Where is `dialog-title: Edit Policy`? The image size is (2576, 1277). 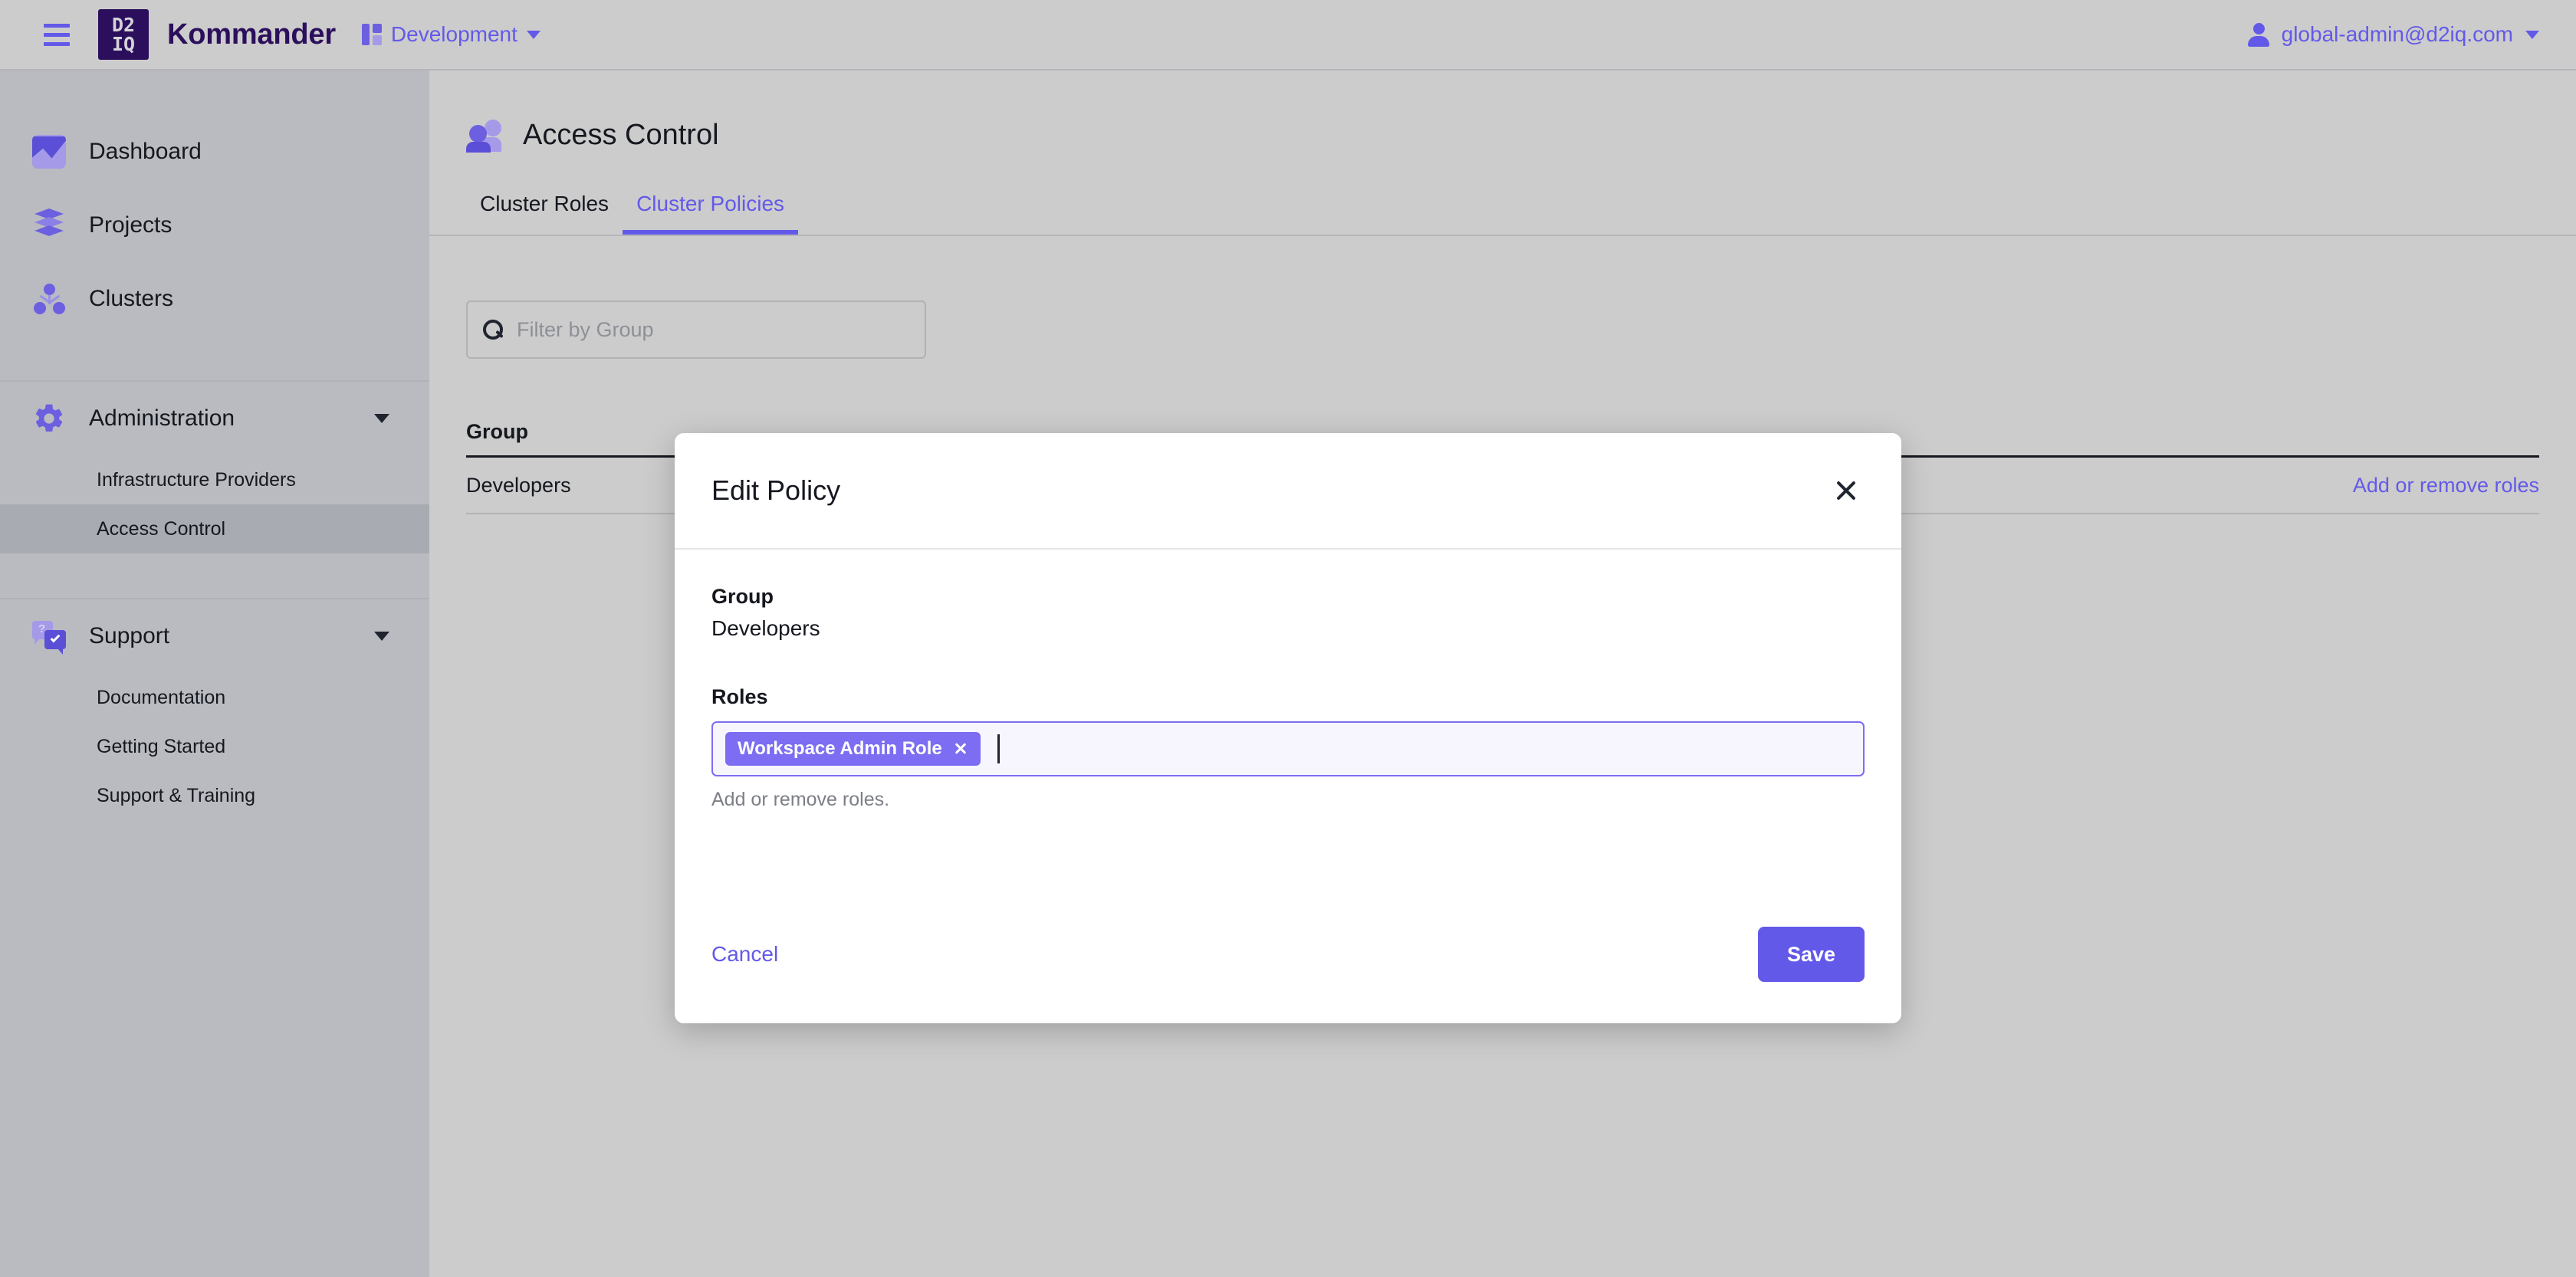 dialog-title: Edit Policy is located at coordinates (776, 490).